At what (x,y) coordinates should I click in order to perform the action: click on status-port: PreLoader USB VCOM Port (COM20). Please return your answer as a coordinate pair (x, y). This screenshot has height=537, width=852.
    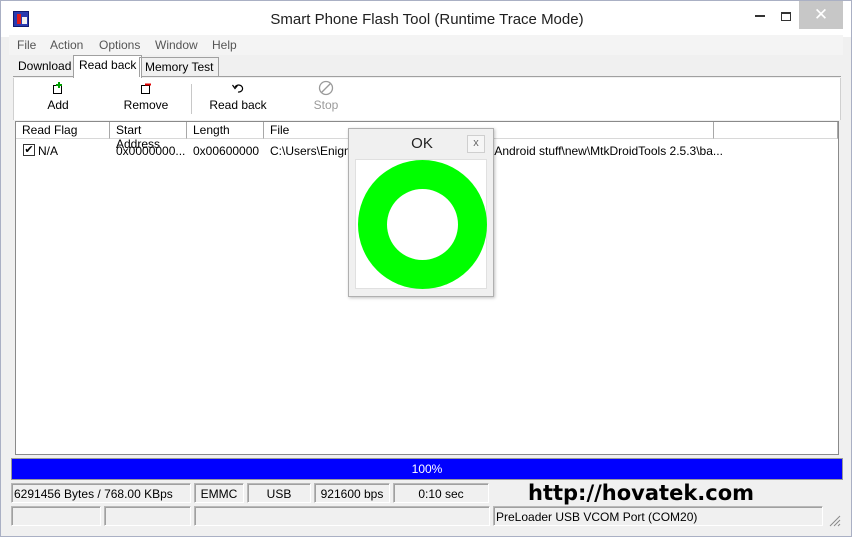
    Looking at the image, I should click on (658, 516).